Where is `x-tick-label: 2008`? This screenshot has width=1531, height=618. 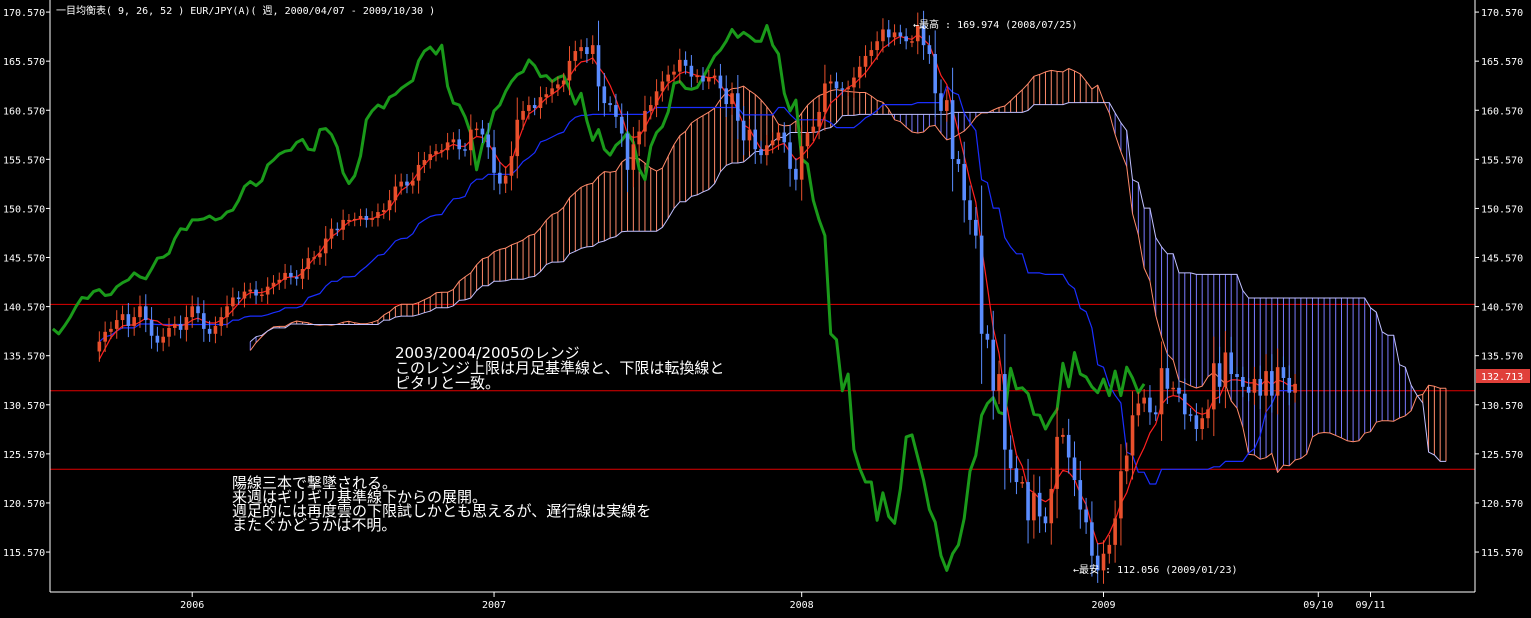 x-tick-label: 2008 is located at coordinates (802, 605).